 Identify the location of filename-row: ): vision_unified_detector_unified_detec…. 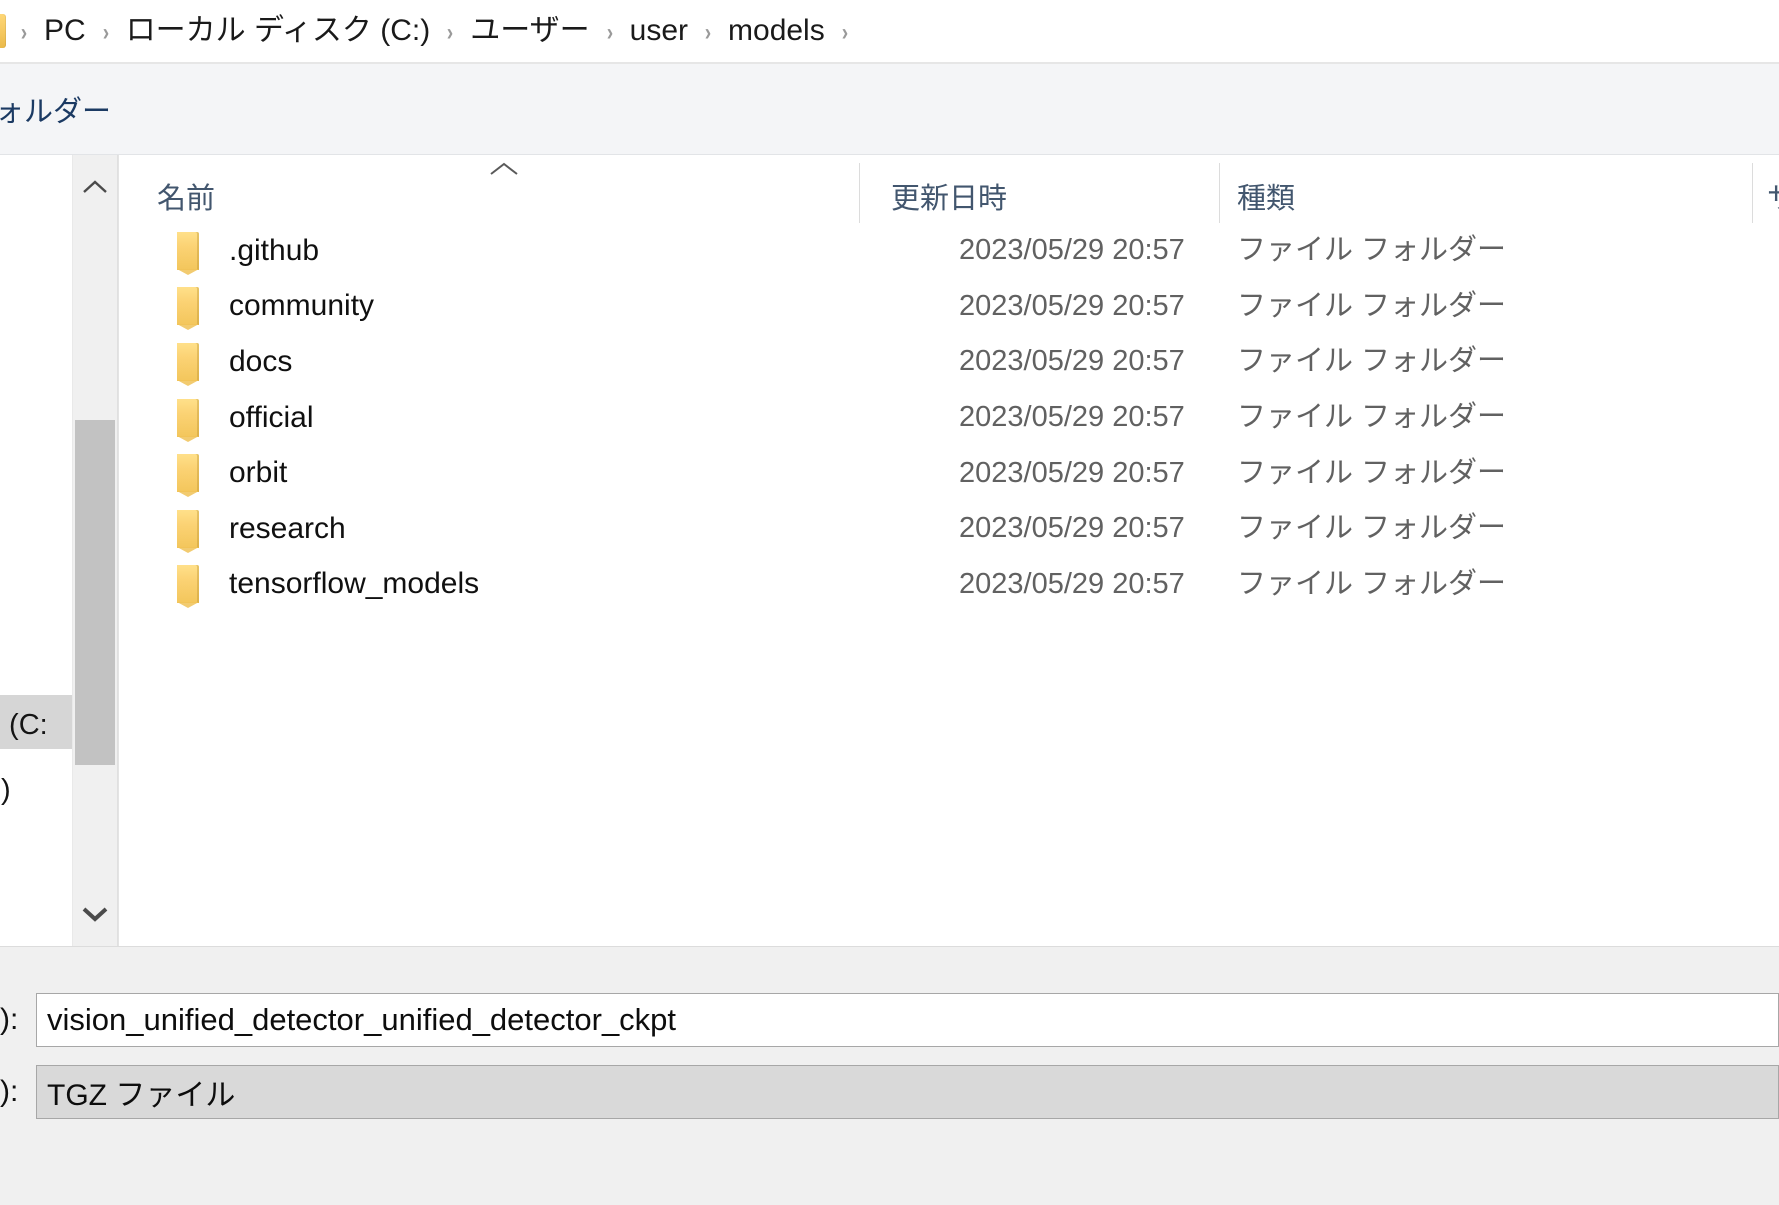
(889, 1020).